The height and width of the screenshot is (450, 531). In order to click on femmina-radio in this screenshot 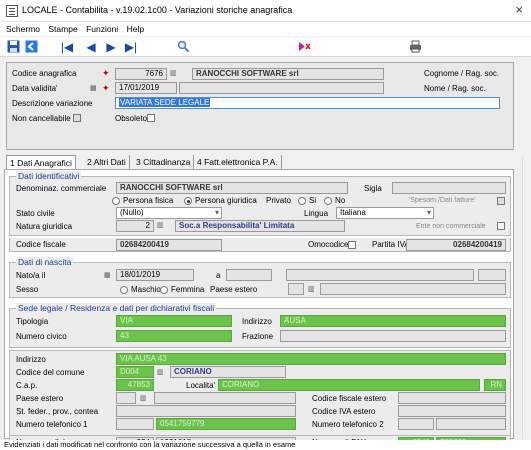, I will do `click(164, 290)`.